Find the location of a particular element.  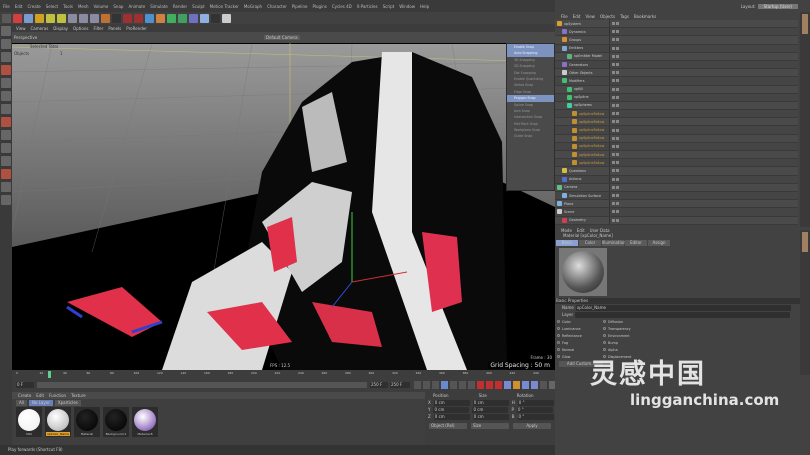

layout-dropdown: Startup (User) is located at coordinates (777, 6).